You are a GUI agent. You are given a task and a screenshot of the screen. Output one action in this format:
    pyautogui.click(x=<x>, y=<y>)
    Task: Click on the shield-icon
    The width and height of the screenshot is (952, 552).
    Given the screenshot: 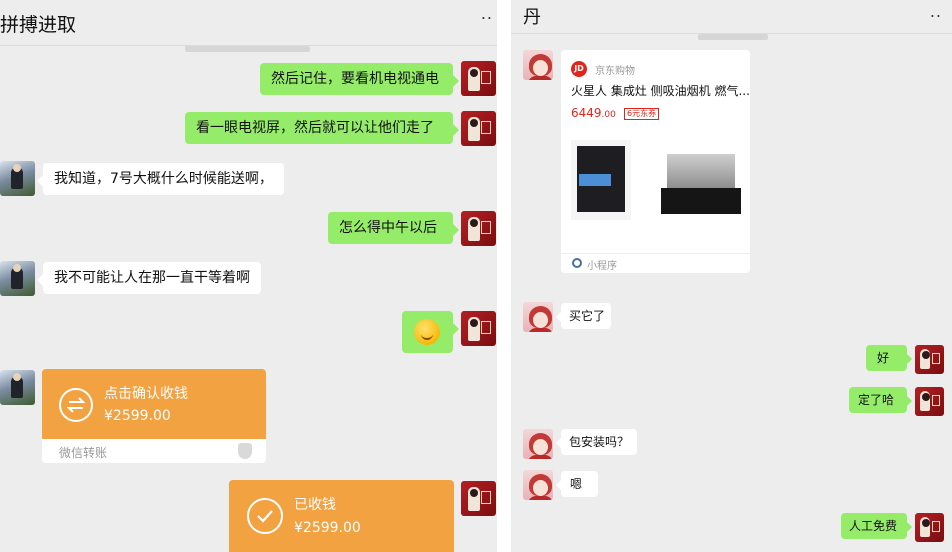 What is the action you would take?
    pyautogui.click(x=245, y=451)
    